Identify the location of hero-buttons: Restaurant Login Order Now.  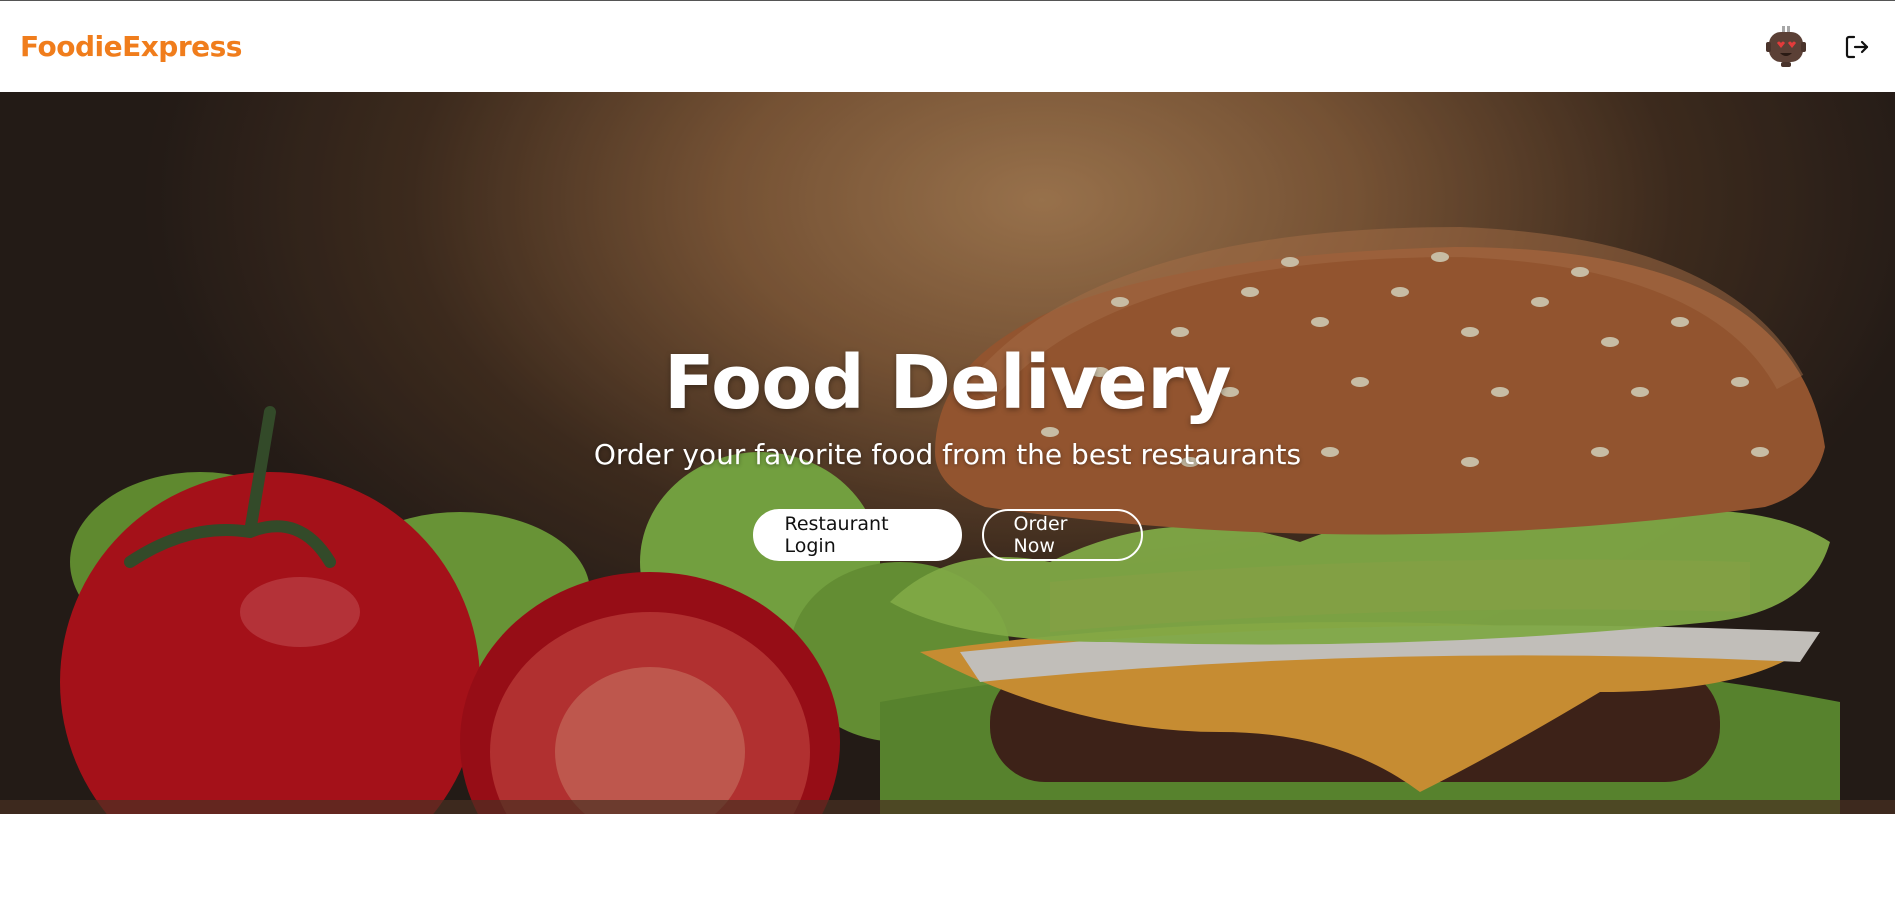
(947, 535).